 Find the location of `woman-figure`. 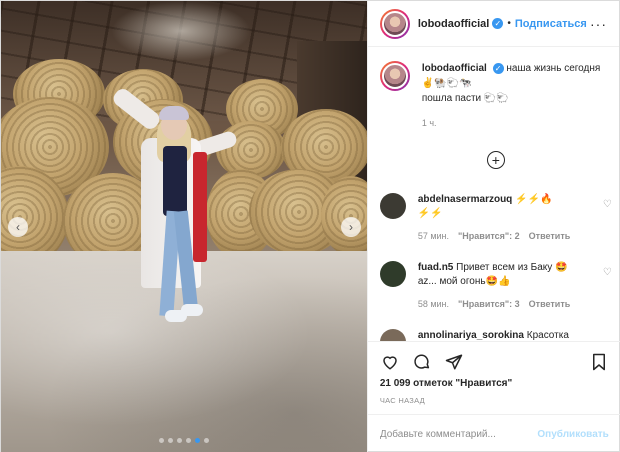

woman-figure is located at coordinates (171, 210).